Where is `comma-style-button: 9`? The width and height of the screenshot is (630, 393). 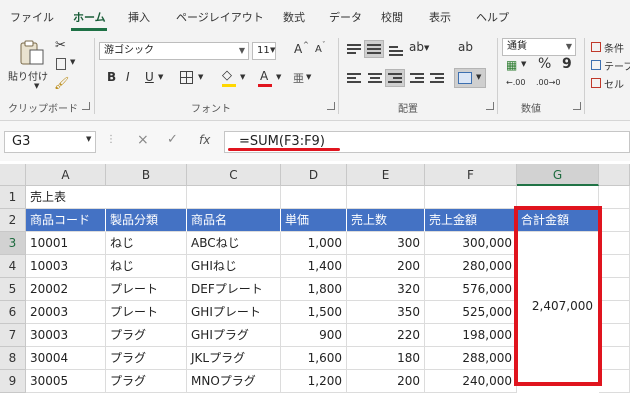 comma-style-button: 9 is located at coordinates (567, 64).